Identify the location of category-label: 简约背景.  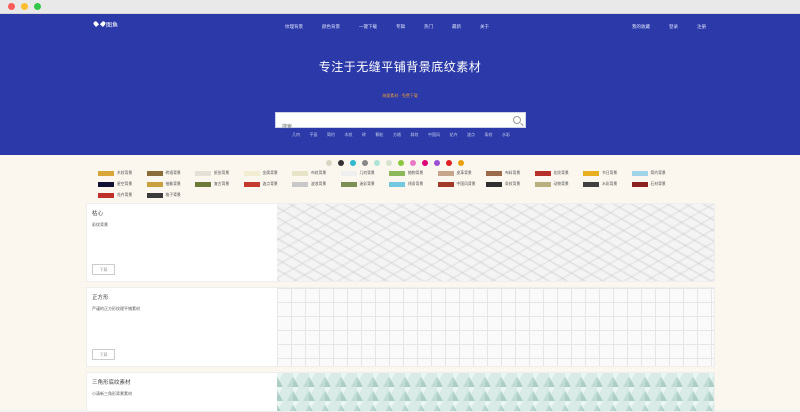
(658, 172).